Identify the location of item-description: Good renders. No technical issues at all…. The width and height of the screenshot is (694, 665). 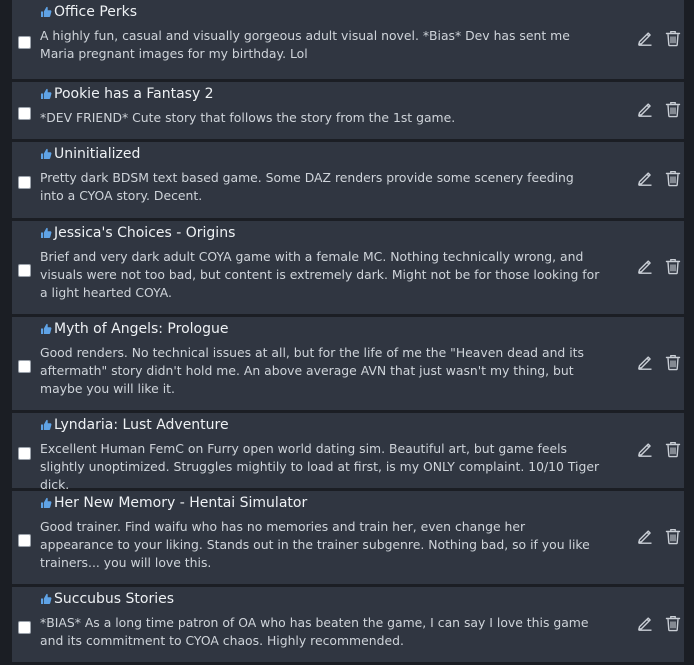
(312, 370).